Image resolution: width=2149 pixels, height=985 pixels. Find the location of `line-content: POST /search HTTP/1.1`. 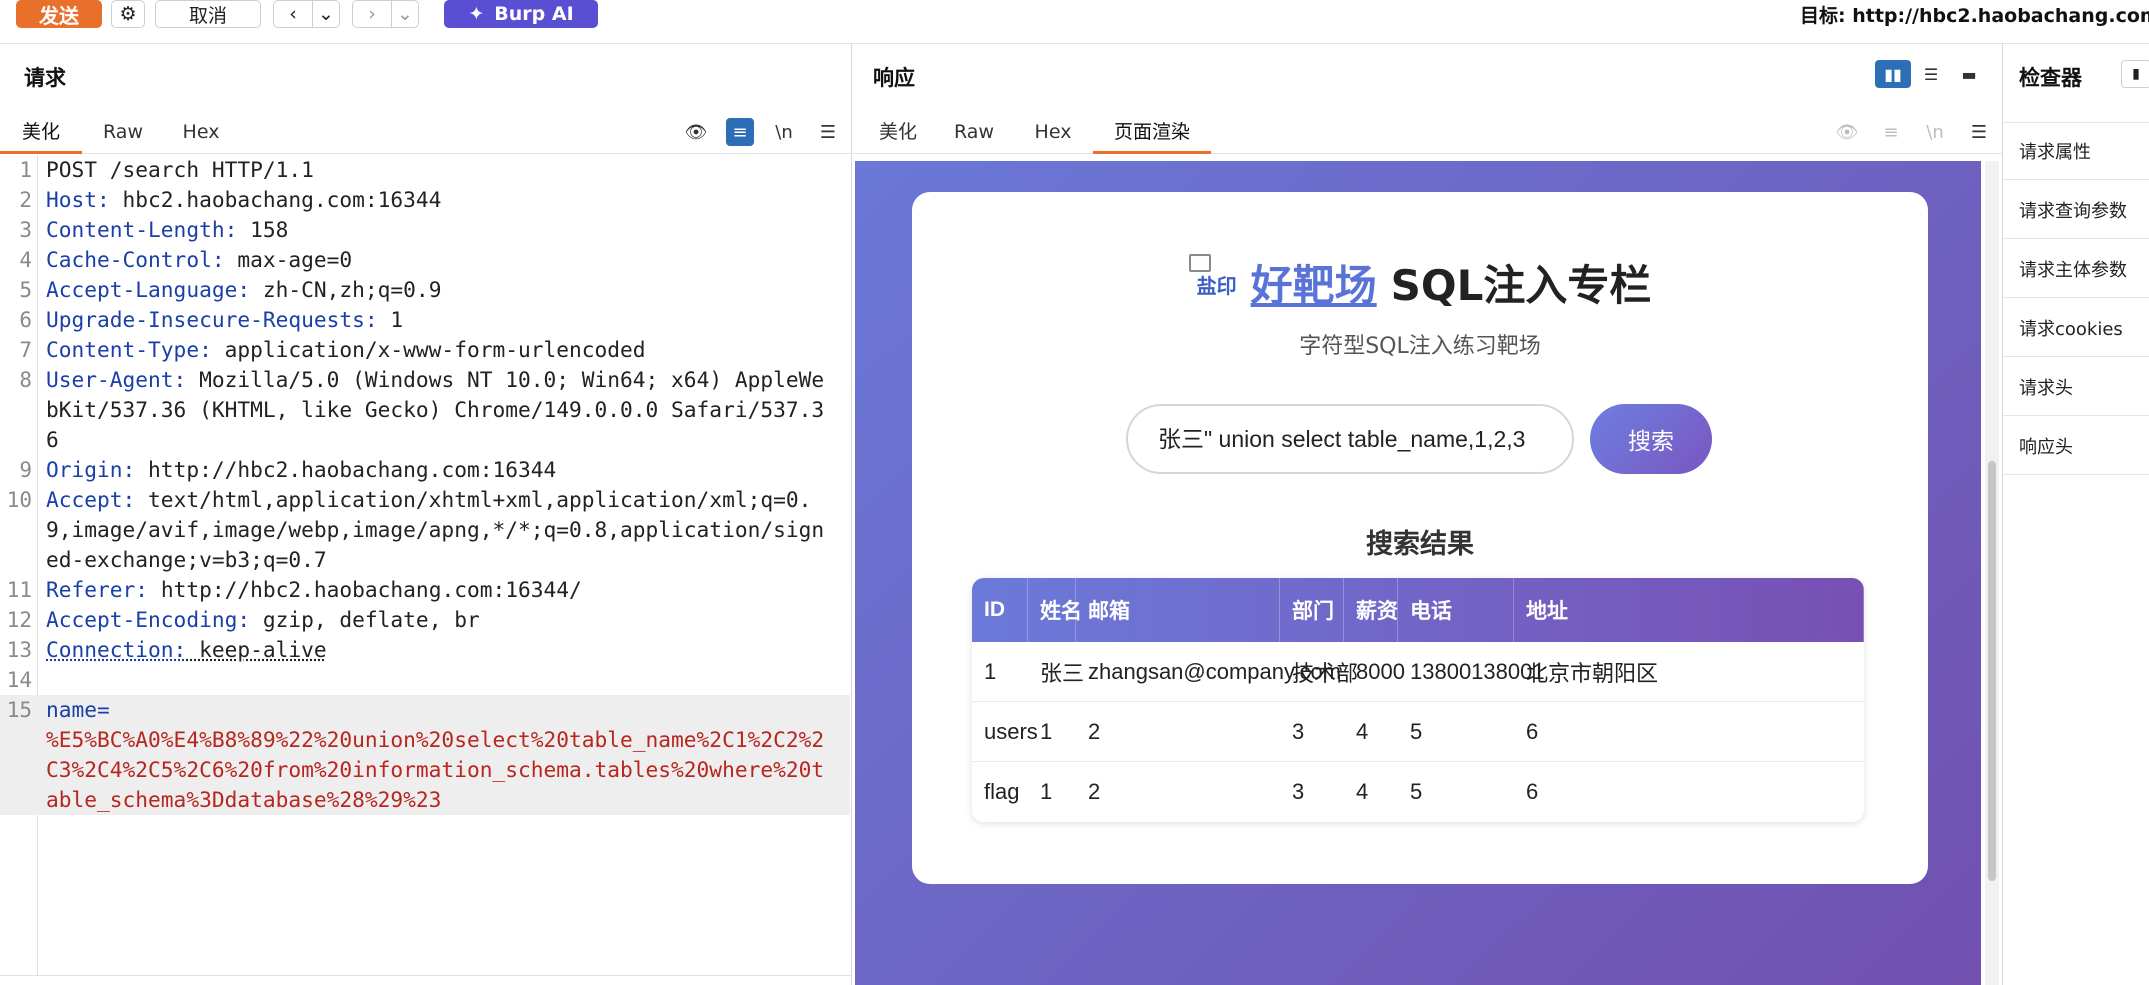

line-content: POST /search HTTP/1.1 is located at coordinates (180, 169).